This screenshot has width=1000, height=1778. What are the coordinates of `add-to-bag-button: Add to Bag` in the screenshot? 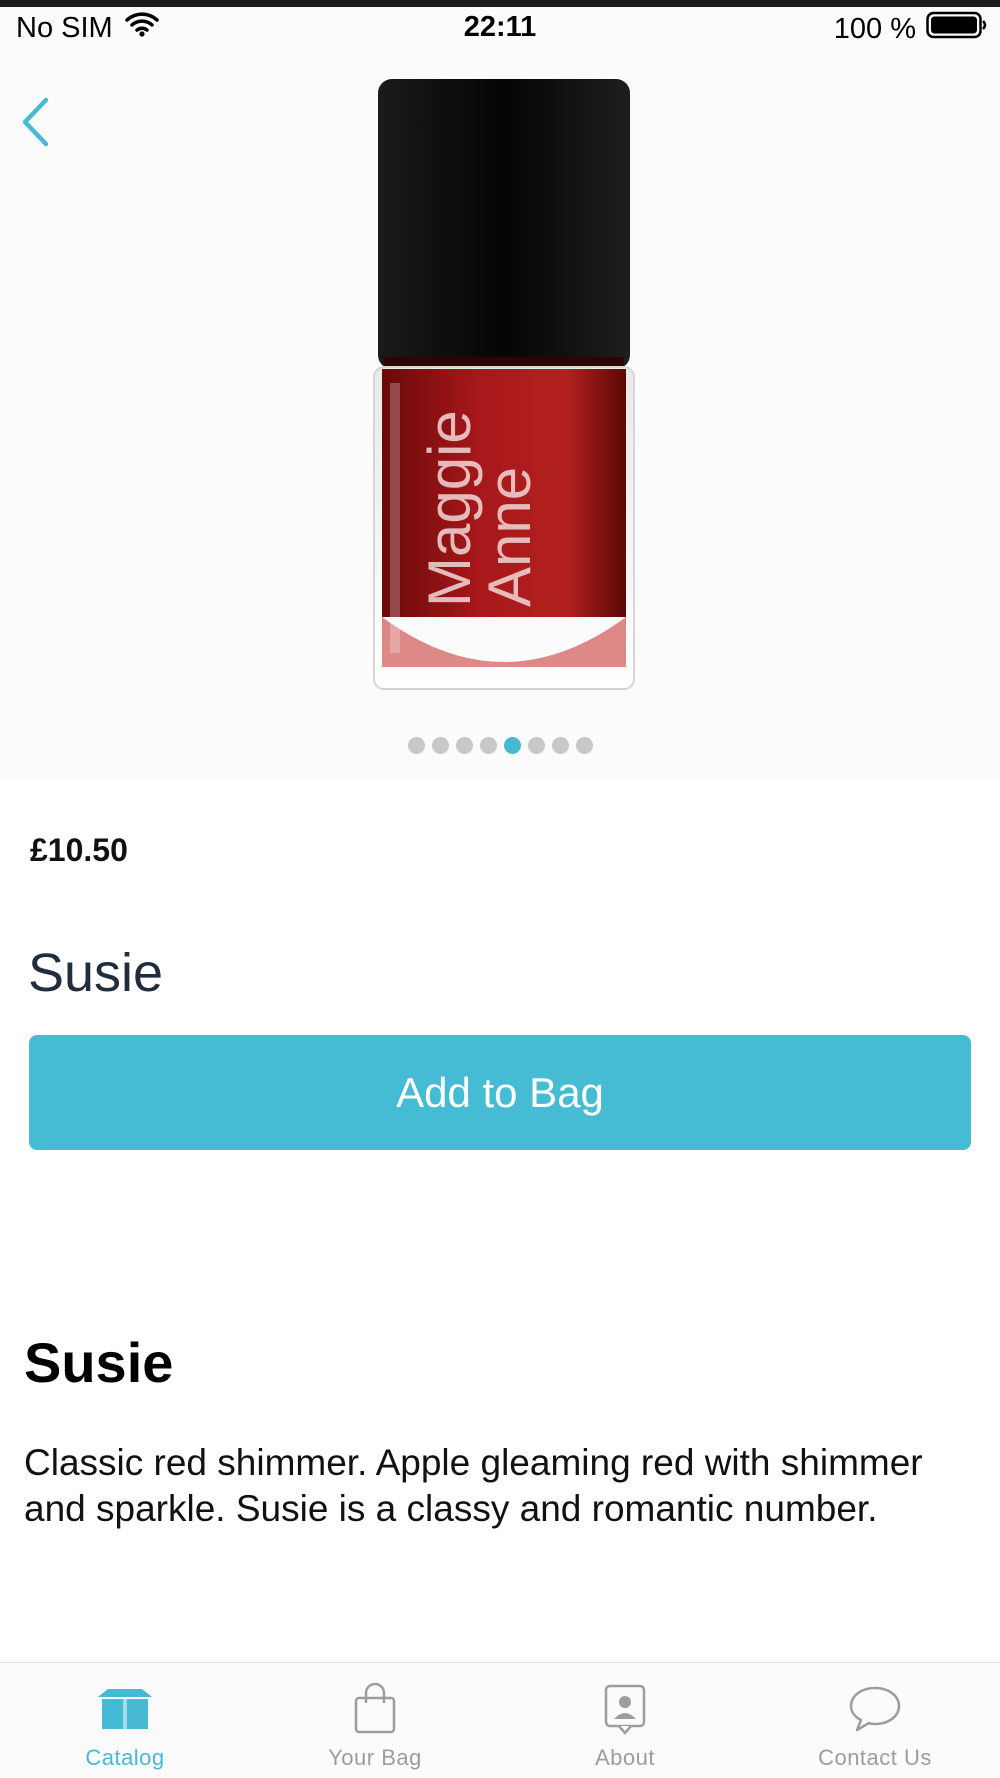 It's located at (500, 1092).